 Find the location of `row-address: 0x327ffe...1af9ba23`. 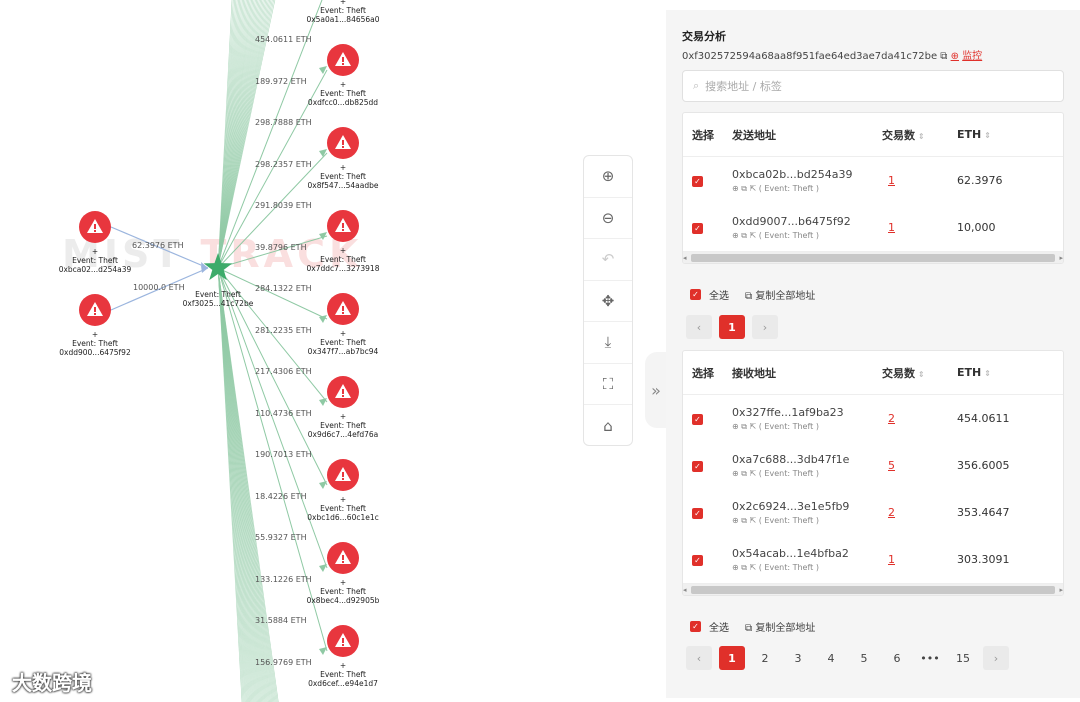

row-address: 0x327ffe...1af9ba23 is located at coordinates (807, 412).